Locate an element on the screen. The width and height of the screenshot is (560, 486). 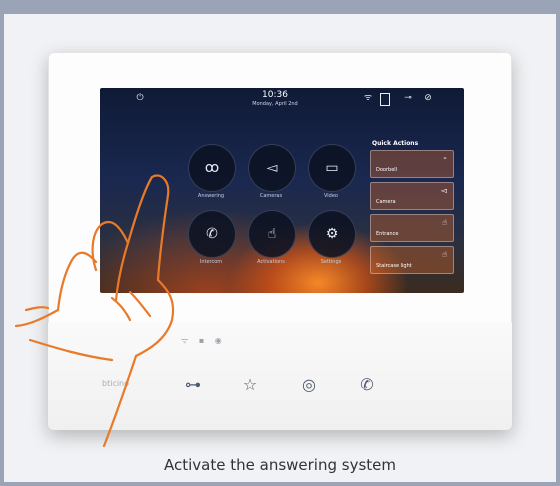
ring-finger is located at coordinates (77, 281).